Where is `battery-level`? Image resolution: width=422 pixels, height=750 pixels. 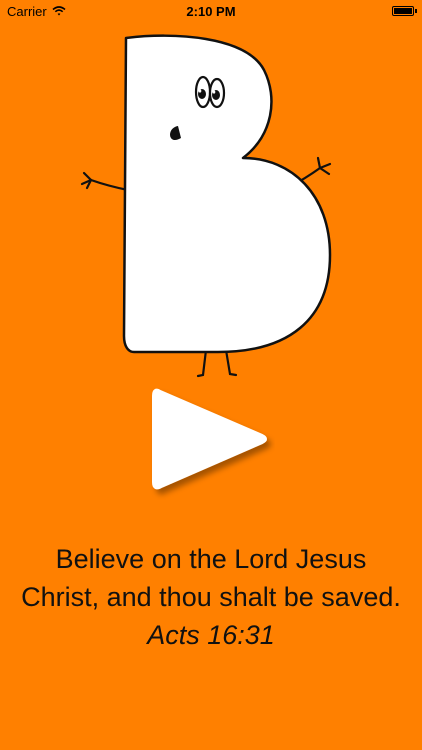
battery-level is located at coordinates (403, 11).